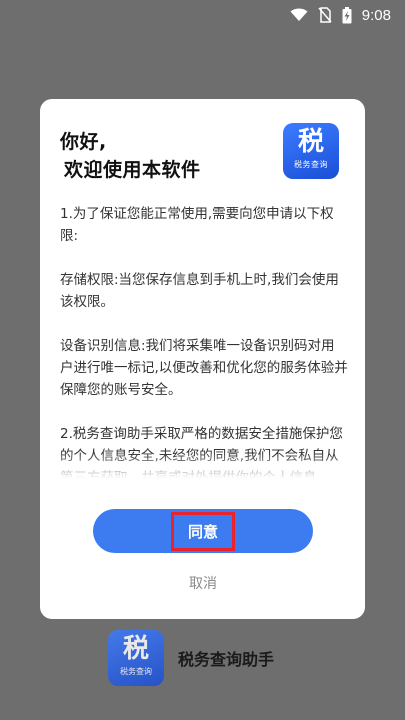 This screenshot has height=720, width=405. What do you see at coordinates (203, 583) in the screenshot?
I see `cancel-button: 取消` at bounding box center [203, 583].